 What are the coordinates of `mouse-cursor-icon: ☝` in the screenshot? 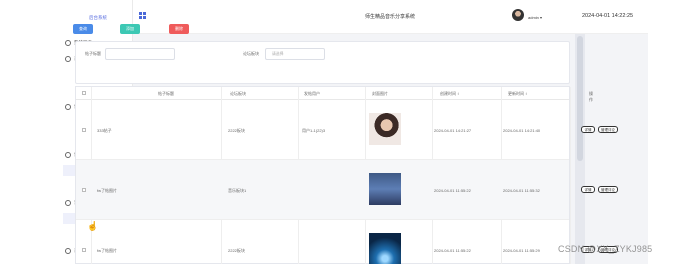 It's located at (93, 226).